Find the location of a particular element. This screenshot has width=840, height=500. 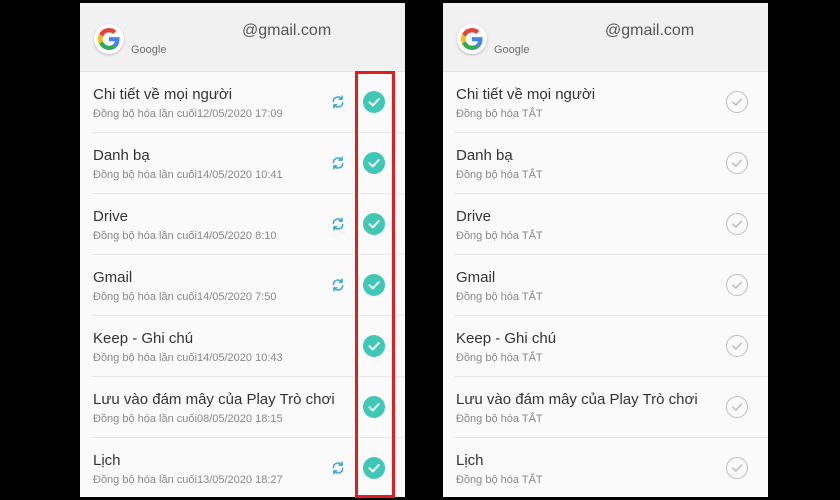

sync-item-lich: Lịch Đồng bộ hóa lần cuối13/05/2020 18:27 is located at coordinates (242, 467).